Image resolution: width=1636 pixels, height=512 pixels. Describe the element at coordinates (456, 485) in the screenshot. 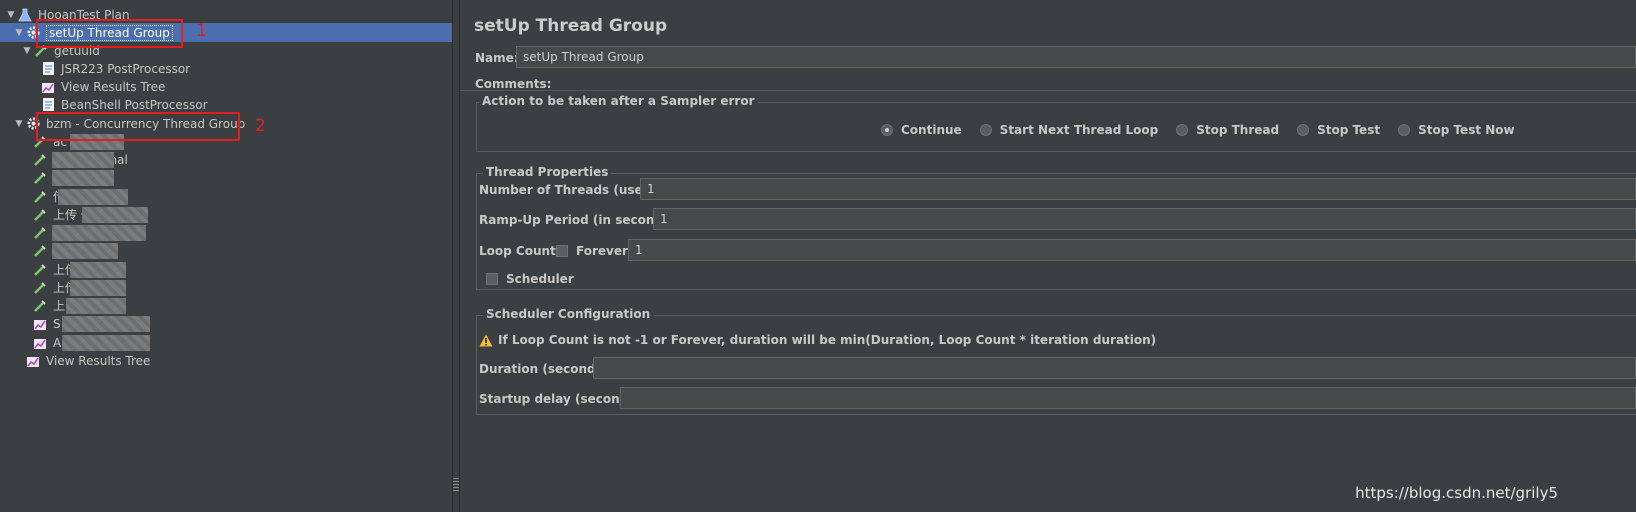

I see `splitter-grip-icon` at that location.